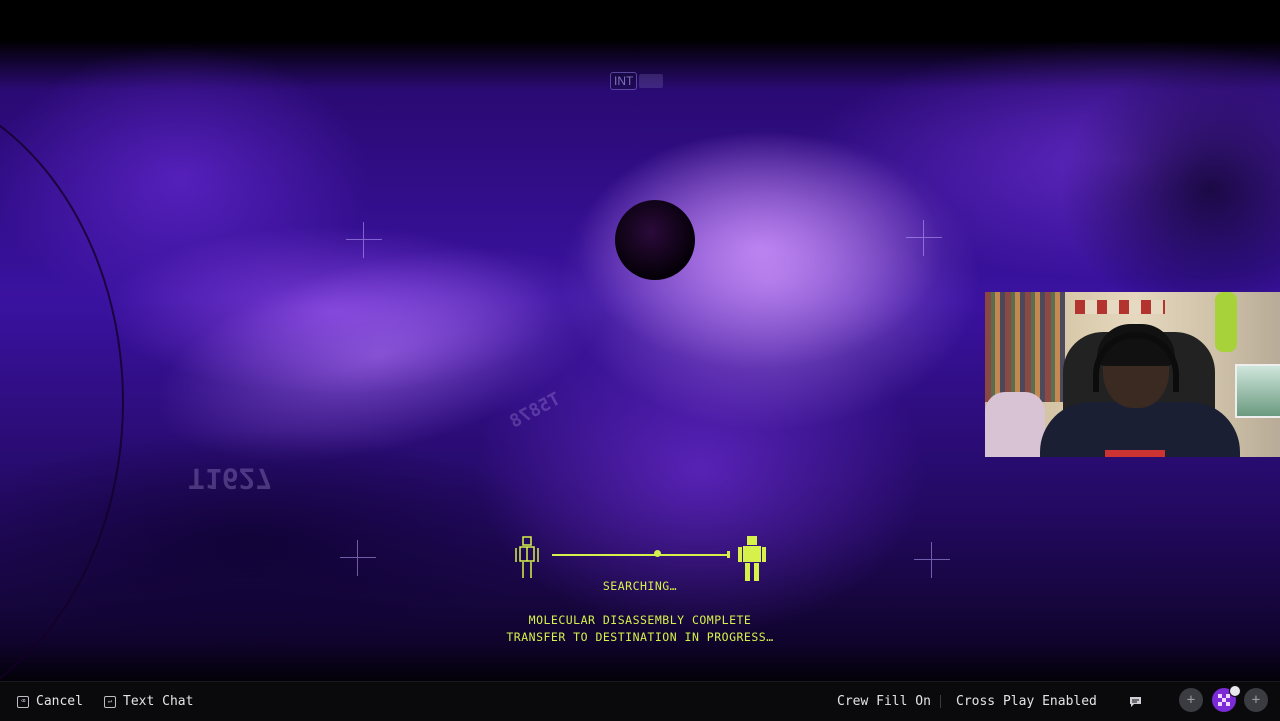 The width and height of the screenshot is (1280, 721). What do you see at coordinates (640, 620) in the screenshot?
I see `transfer-message-line1: MOLECULAR DISASSEMBLY COMPLETE` at bounding box center [640, 620].